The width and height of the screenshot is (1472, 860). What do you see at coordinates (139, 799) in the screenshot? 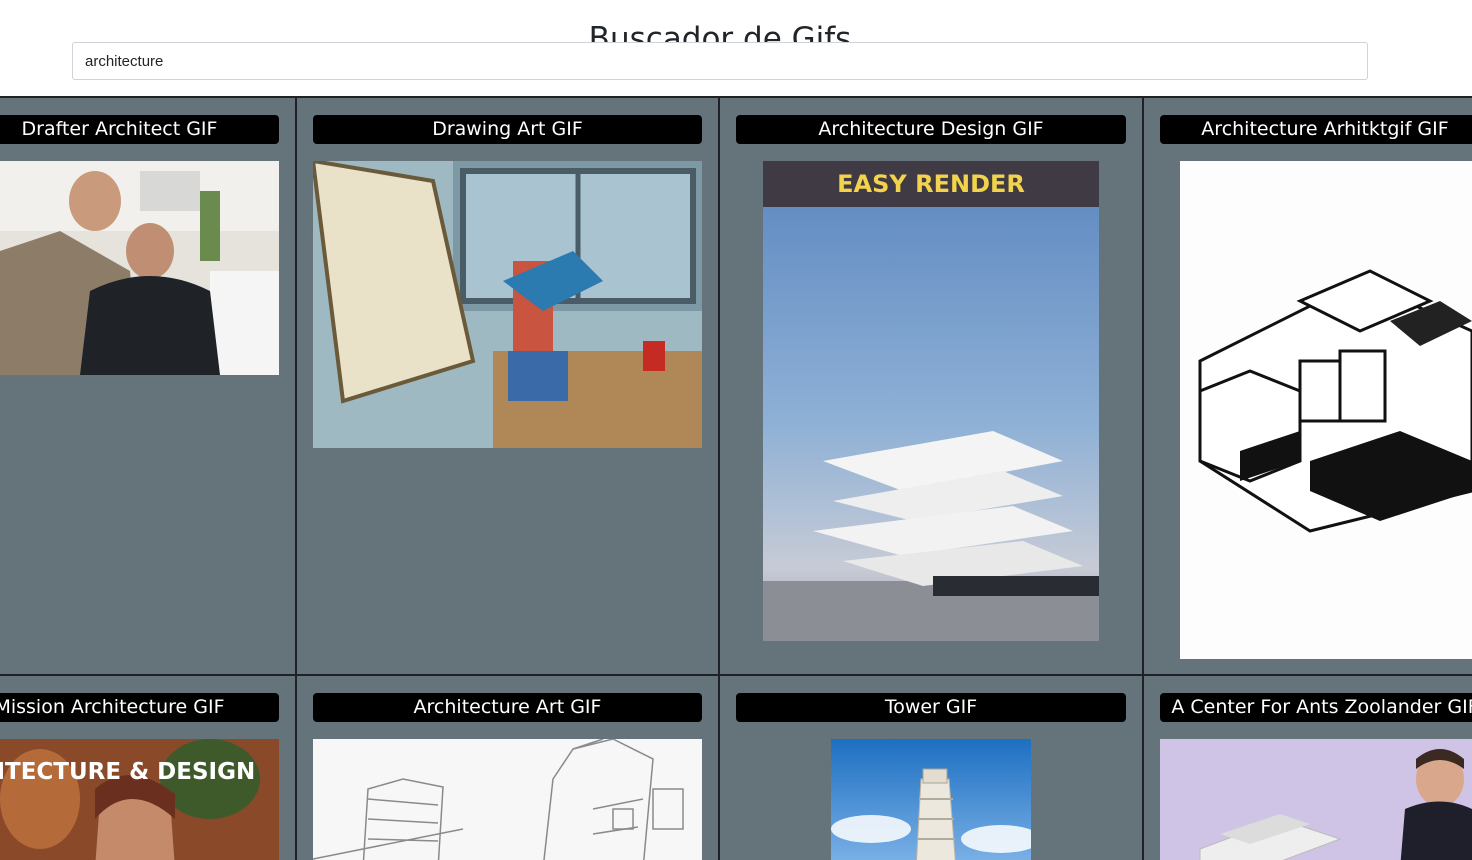
I see `gif-image: ARCHITECTURE & DESIGN` at bounding box center [139, 799].